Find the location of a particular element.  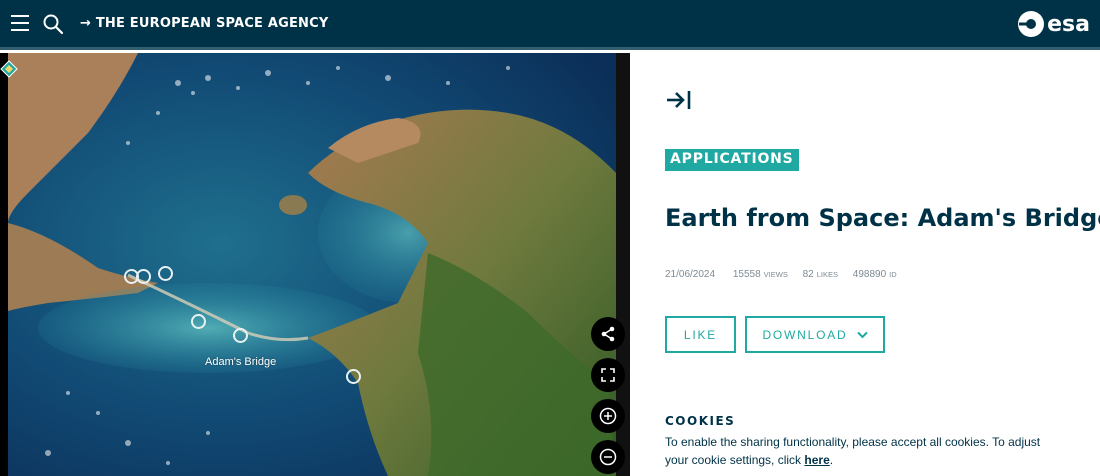

menu-icon is located at coordinates (21, 24).